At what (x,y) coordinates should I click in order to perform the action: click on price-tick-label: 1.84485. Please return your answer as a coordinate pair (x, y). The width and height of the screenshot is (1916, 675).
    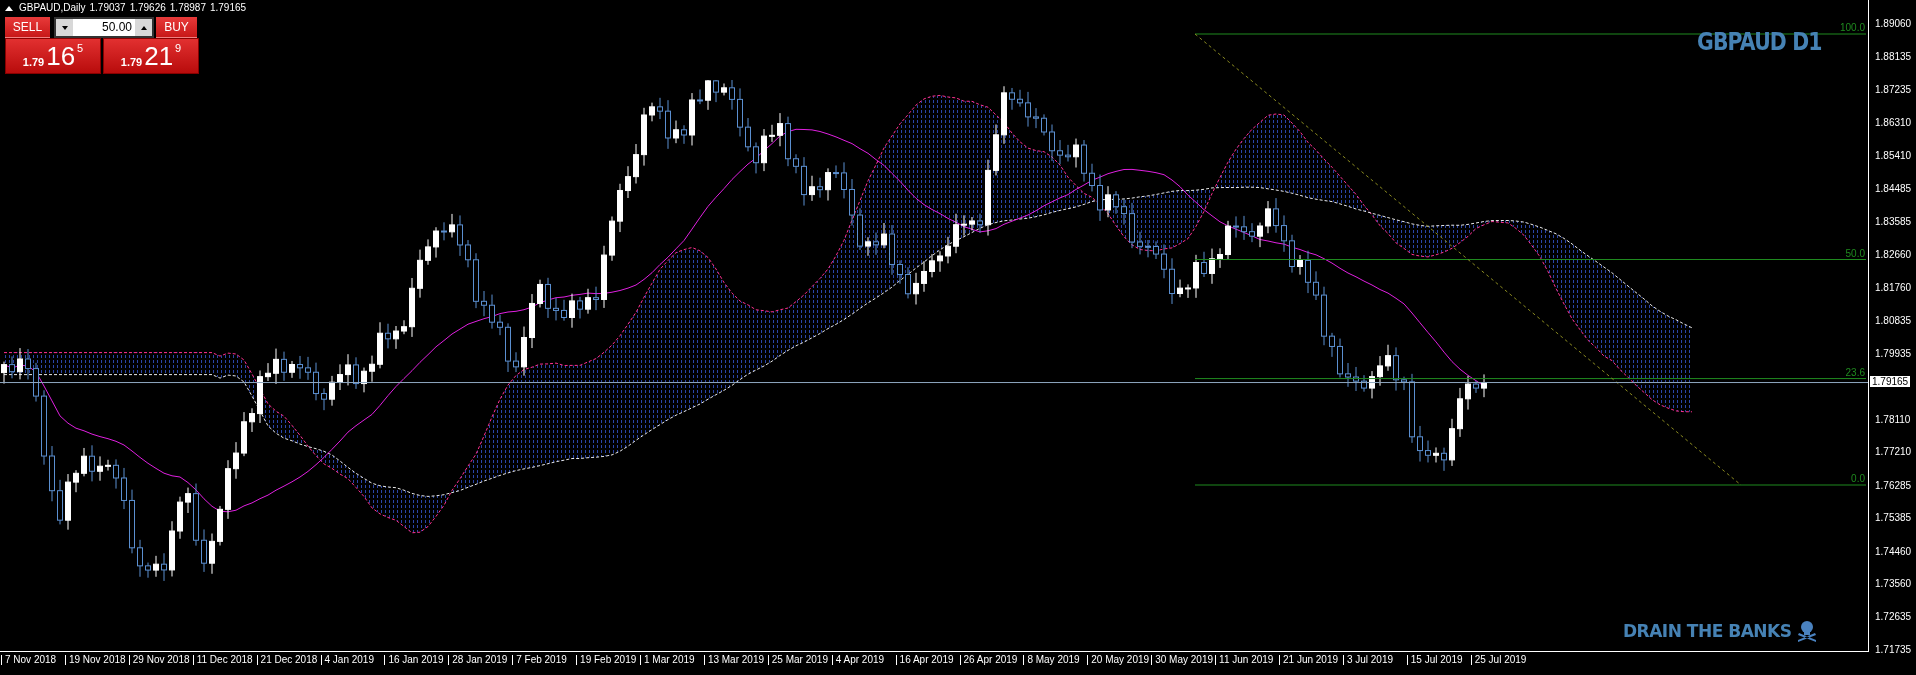
    Looking at the image, I should click on (1893, 189).